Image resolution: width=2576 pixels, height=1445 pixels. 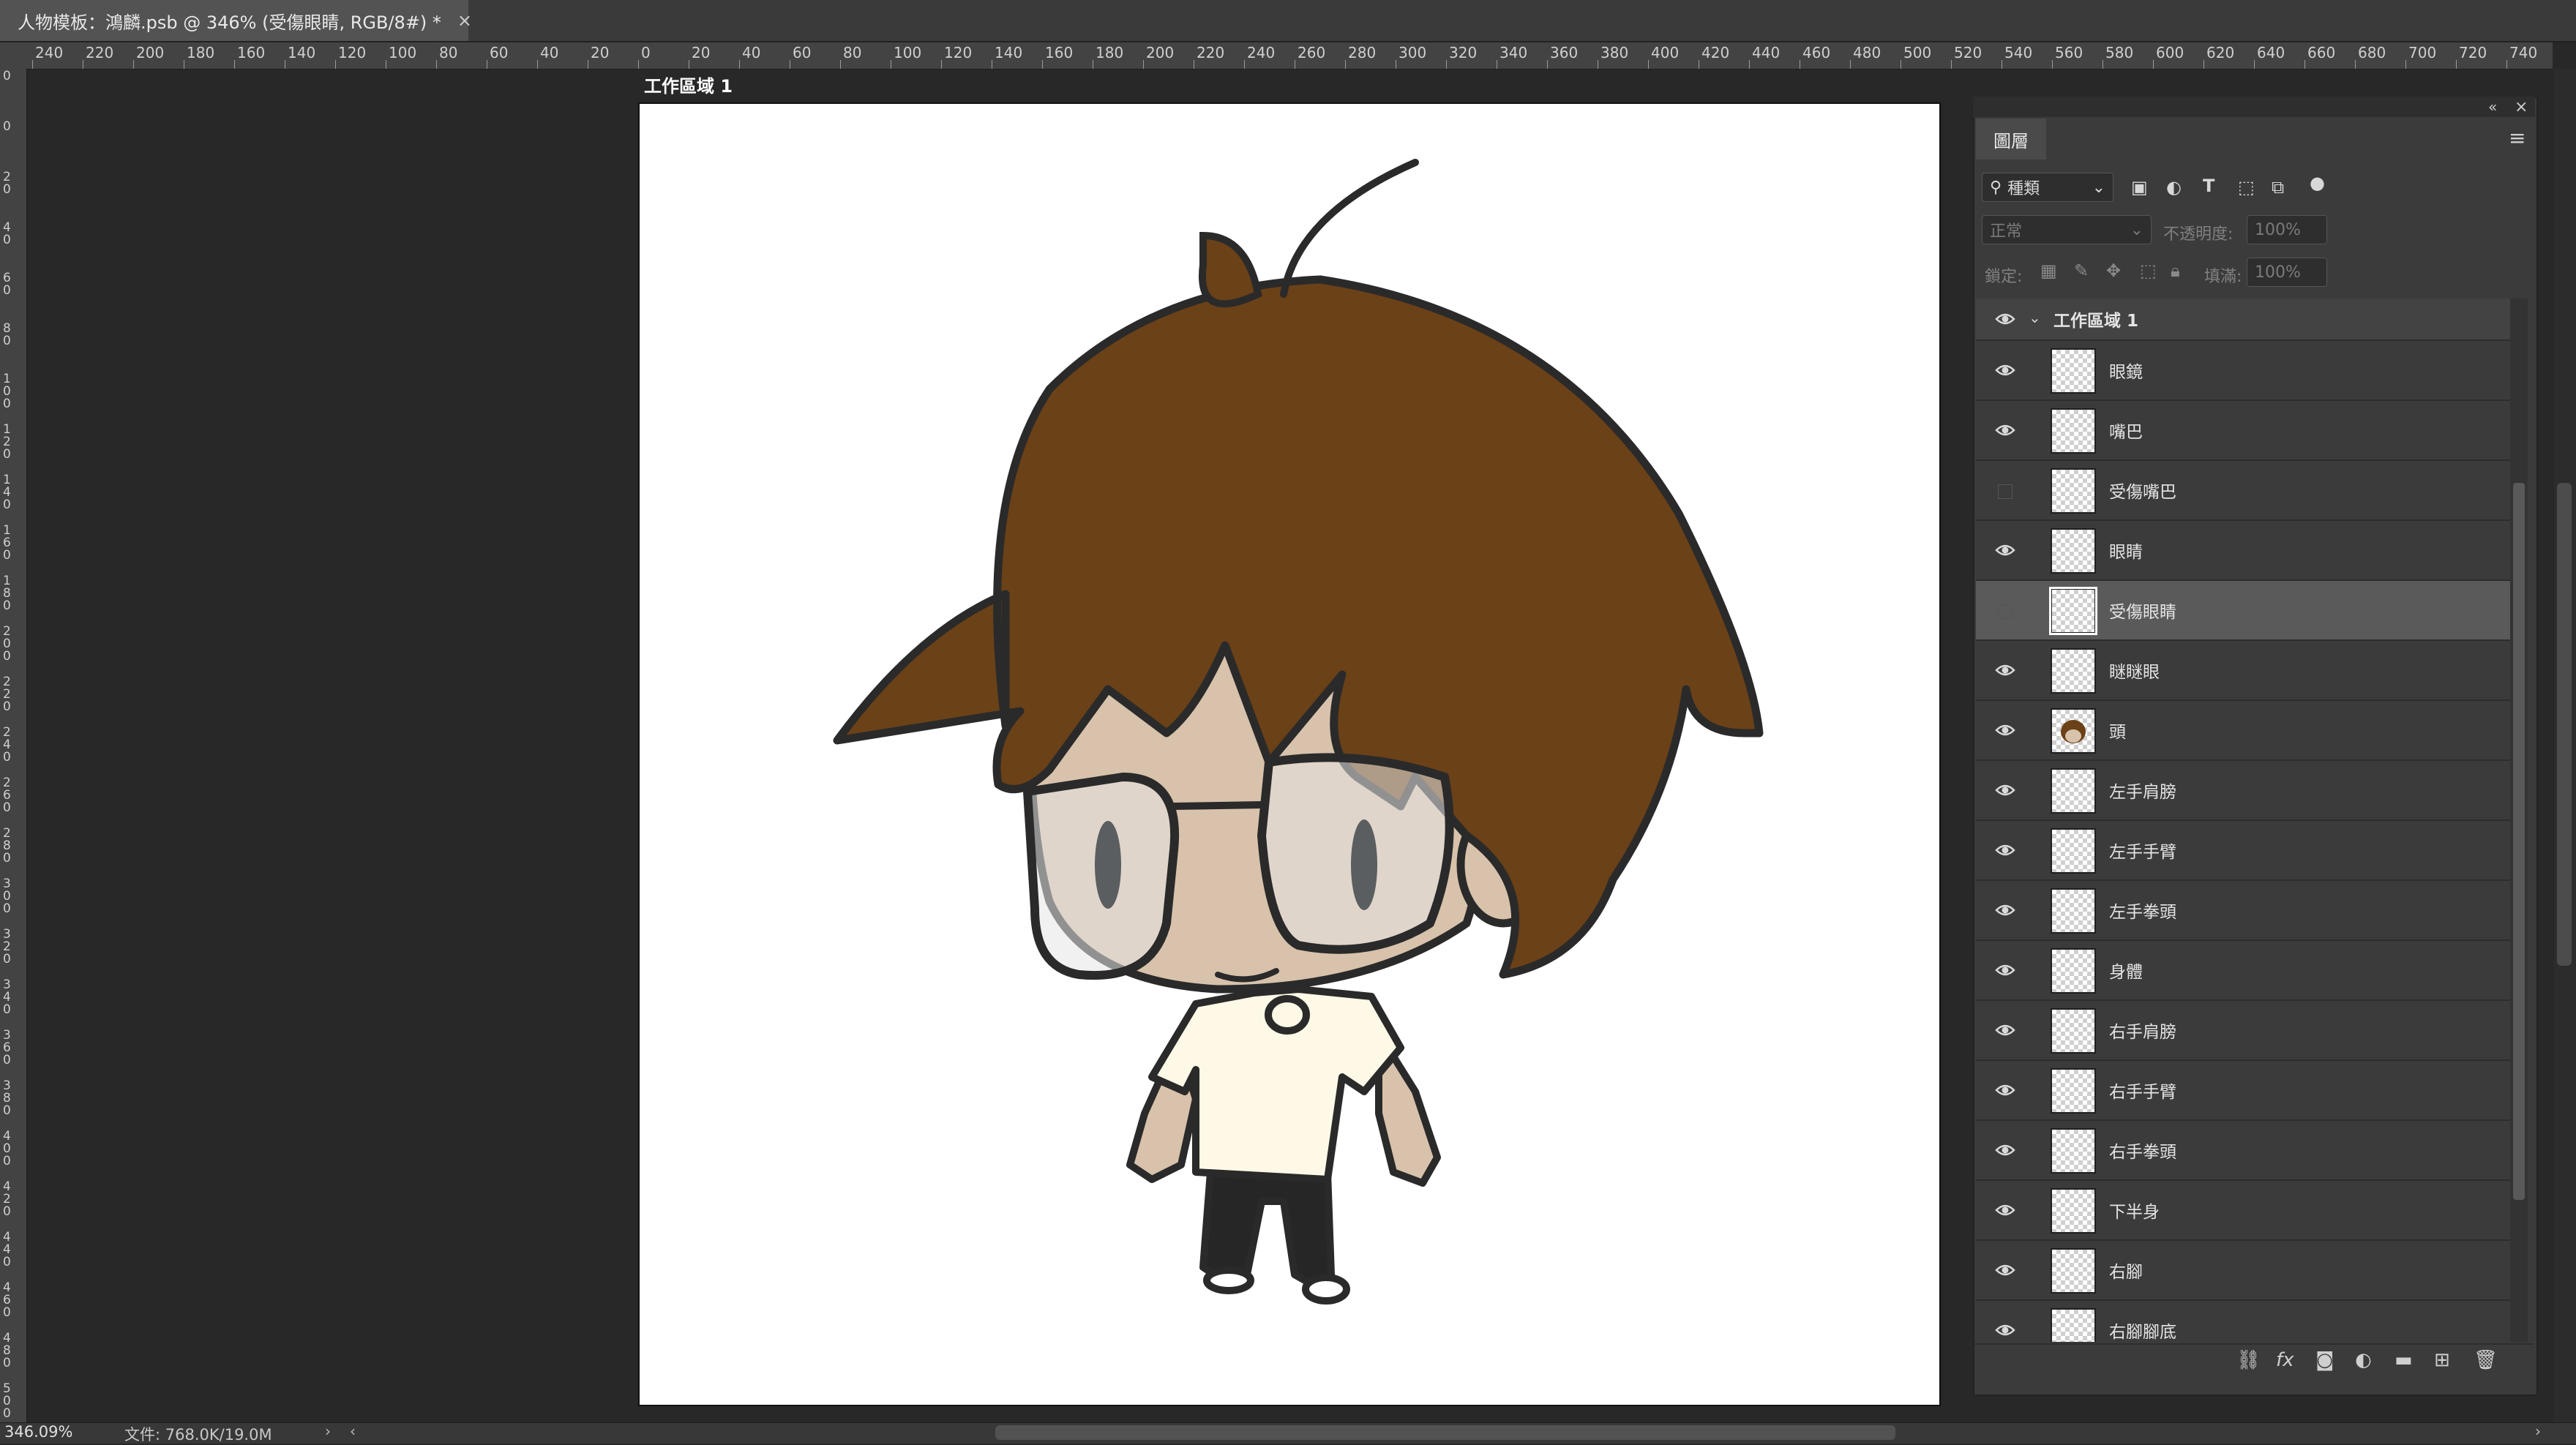 I want to click on panel-dock-header, so click(x=2254, y=107).